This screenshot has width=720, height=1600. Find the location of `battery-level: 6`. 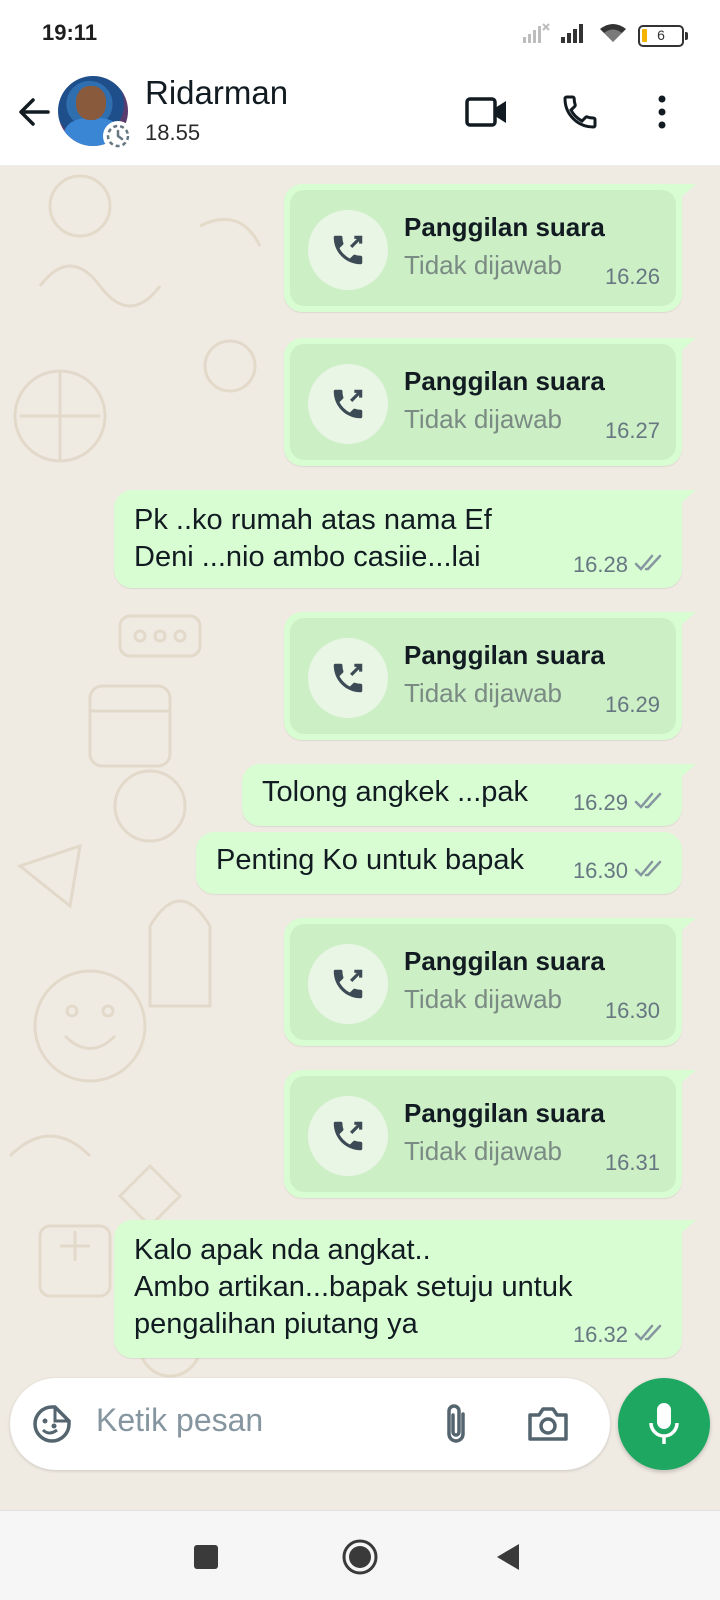

battery-level: 6 is located at coordinates (661, 34).